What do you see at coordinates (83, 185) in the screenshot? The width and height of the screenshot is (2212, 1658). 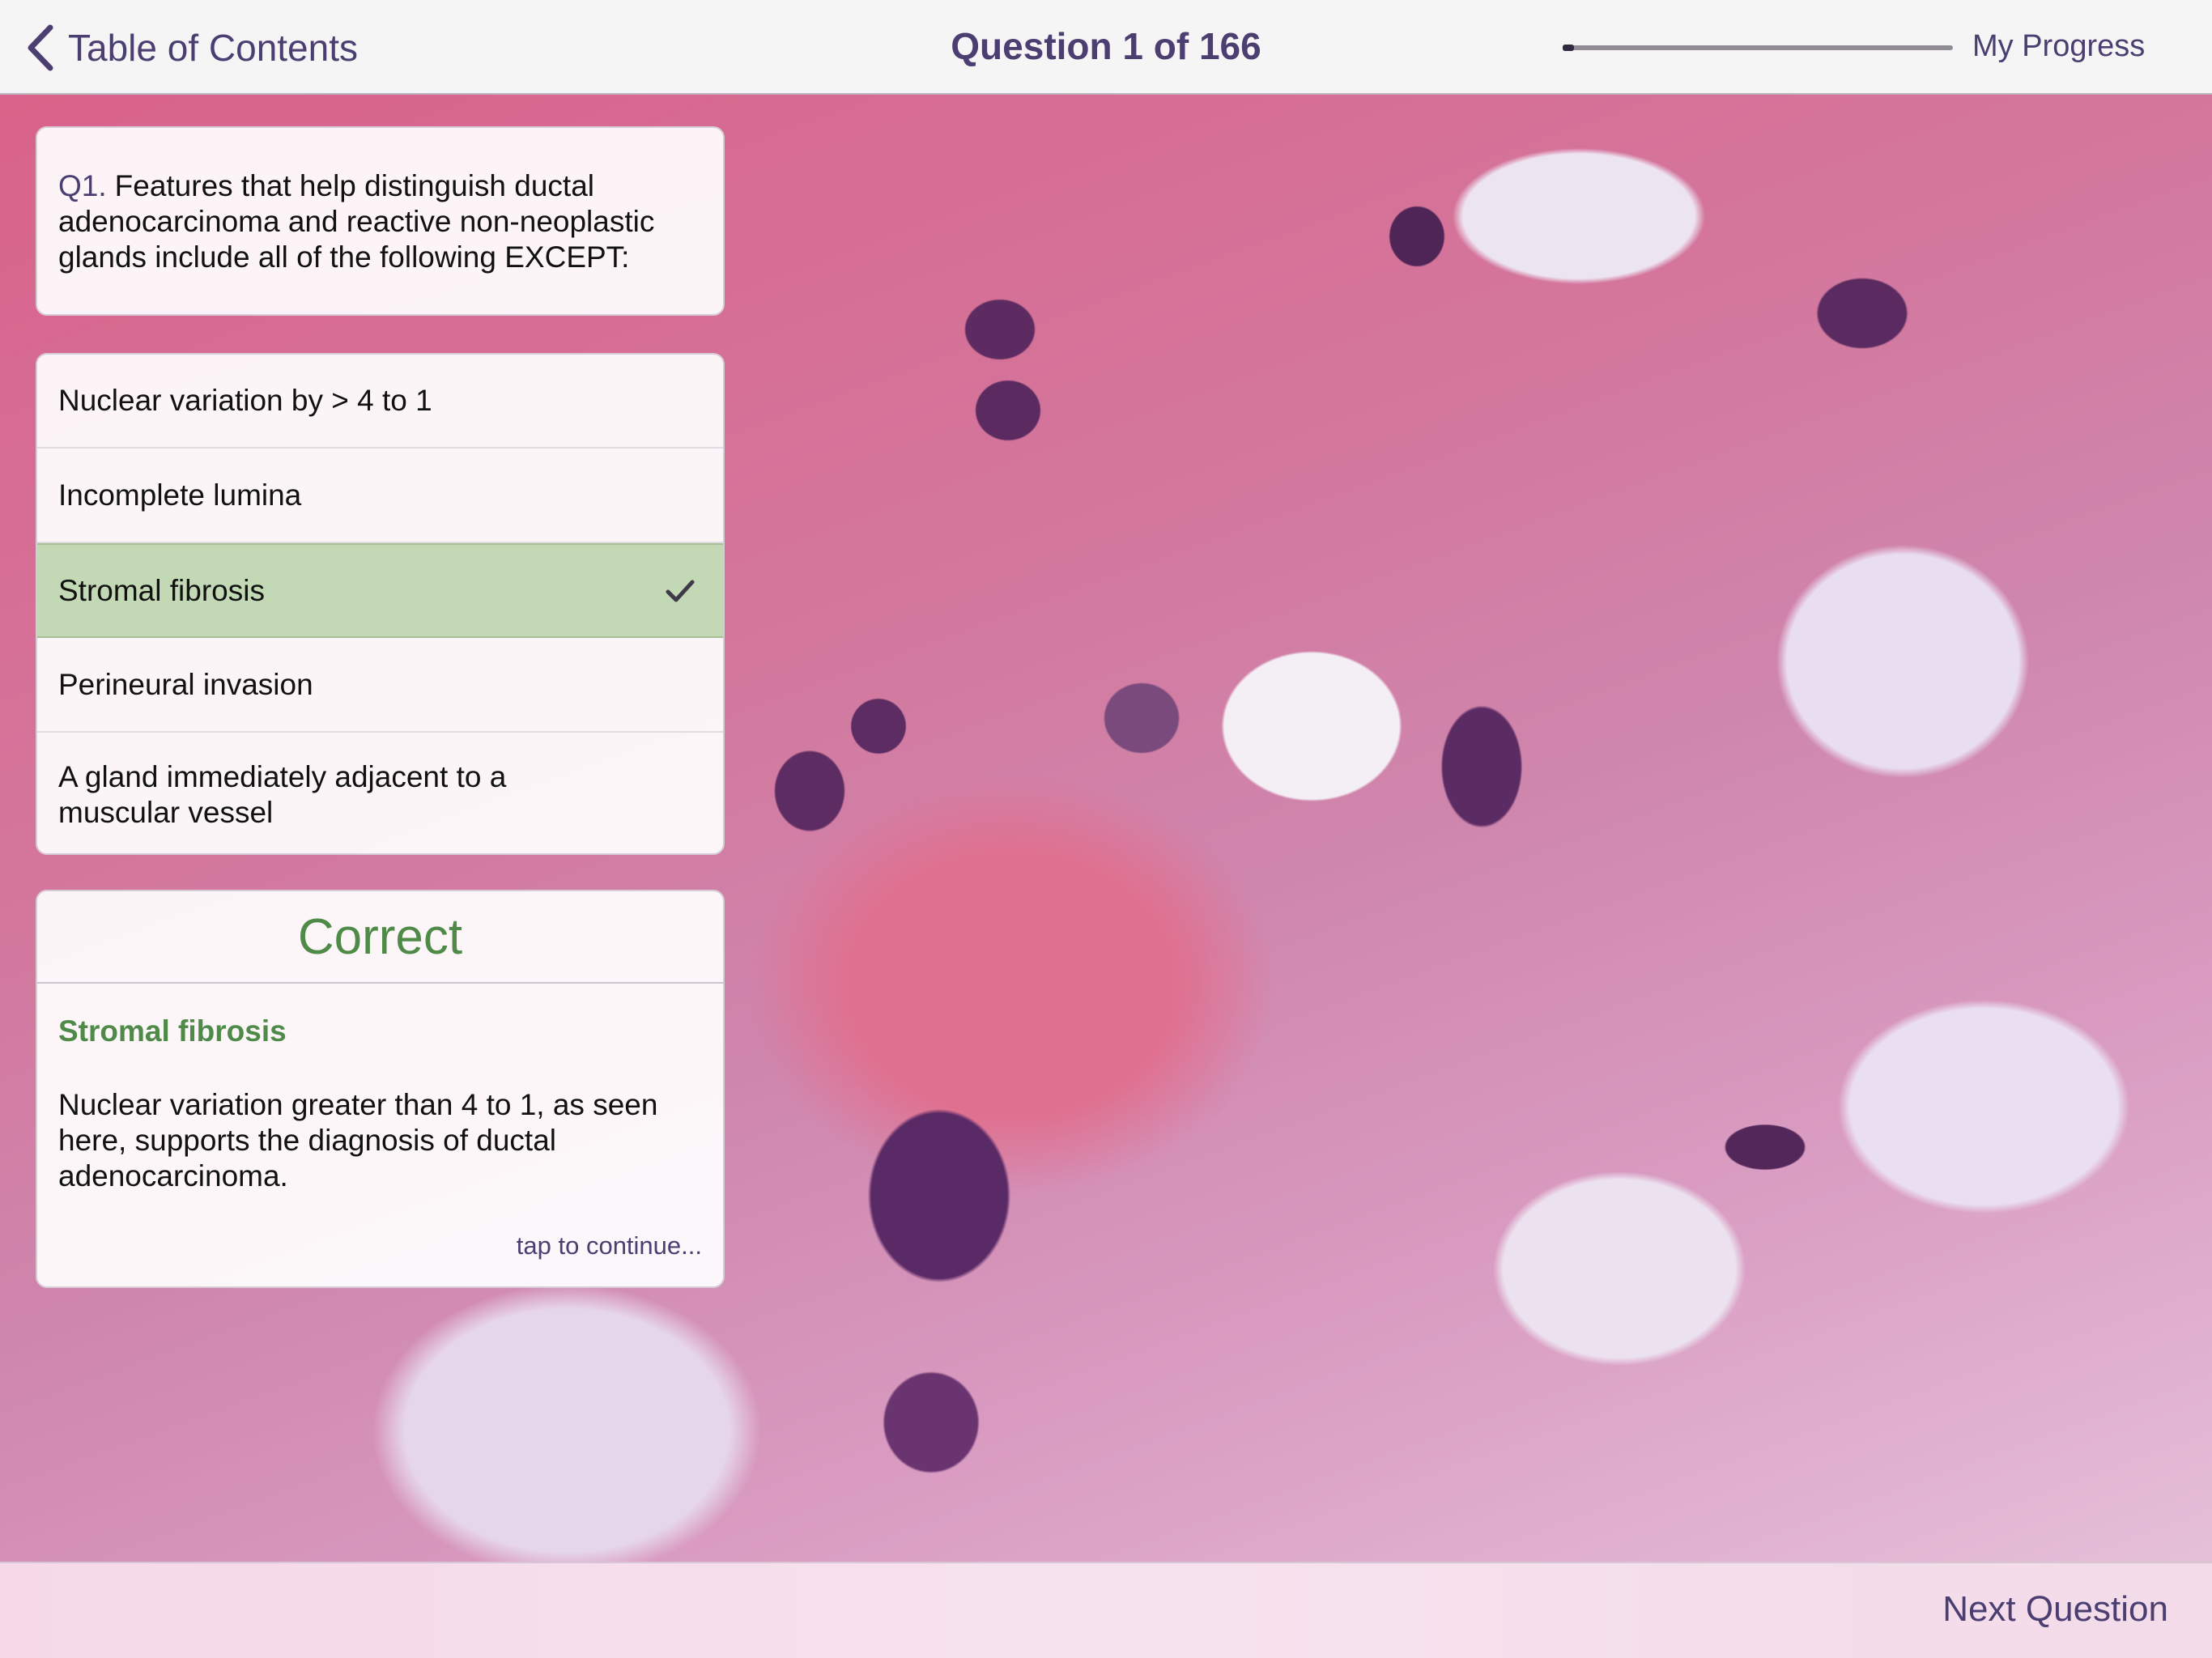 I see `question-number: Q1.` at bounding box center [83, 185].